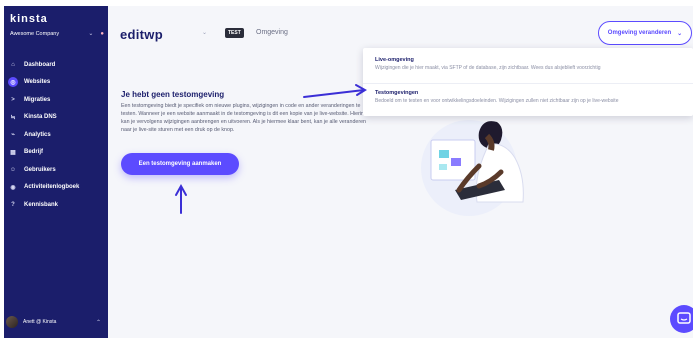 The height and width of the screenshot is (338, 695). Describe the element at coordinates (271, 149) in the screenshot. I see `annotation-arrows` at that location.